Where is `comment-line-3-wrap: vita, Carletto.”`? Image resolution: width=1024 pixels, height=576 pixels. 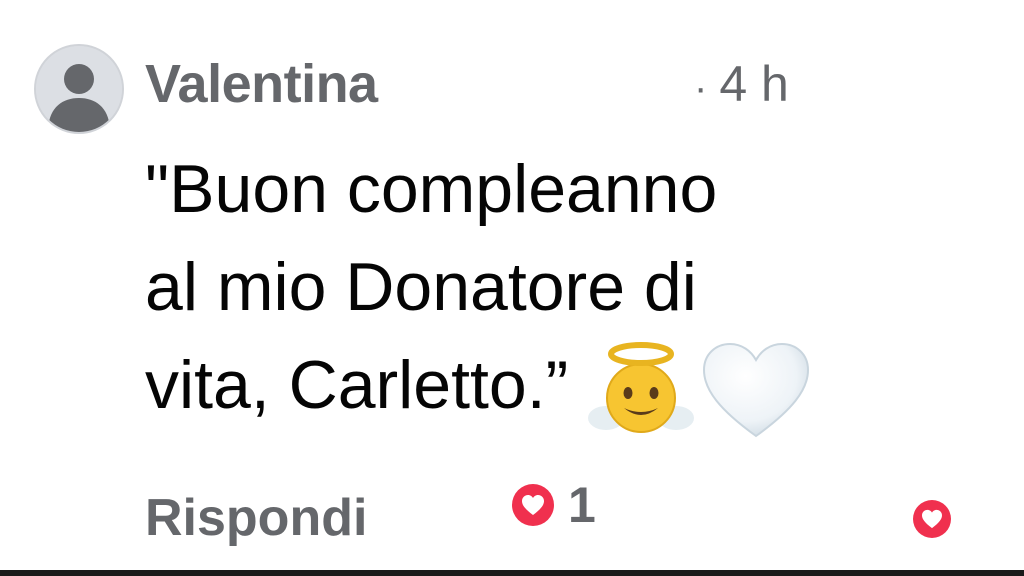 comment-line-3-wrap: vita, Carletto.” is located at coordinates (555, 388).